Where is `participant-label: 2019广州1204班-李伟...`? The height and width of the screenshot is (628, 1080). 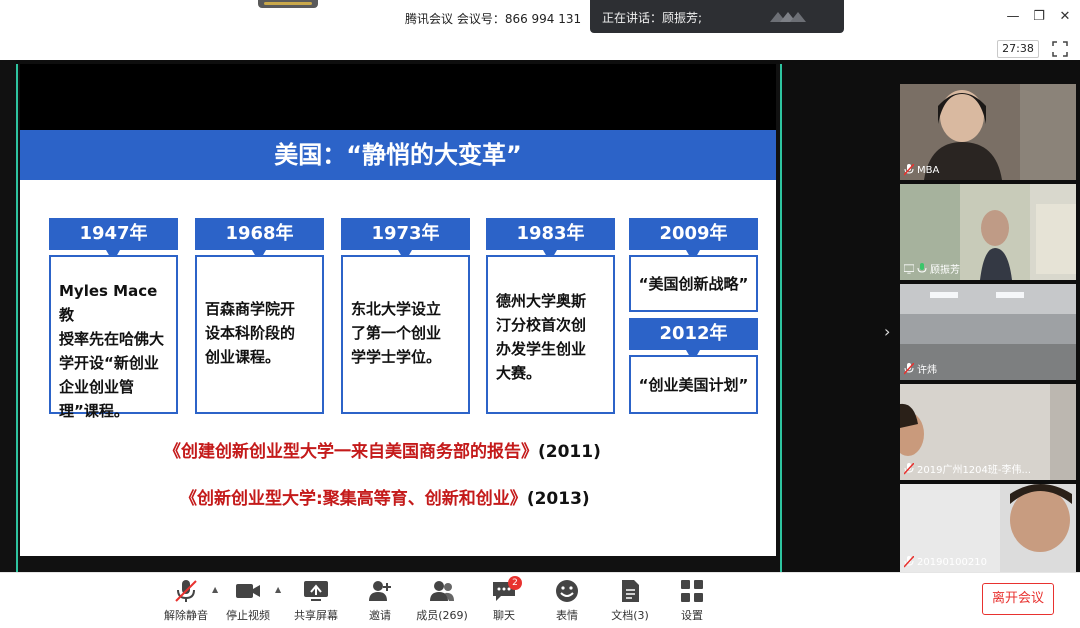
participant-label: 2019广州1204班-李伟... is located at coordinates (967, 468).